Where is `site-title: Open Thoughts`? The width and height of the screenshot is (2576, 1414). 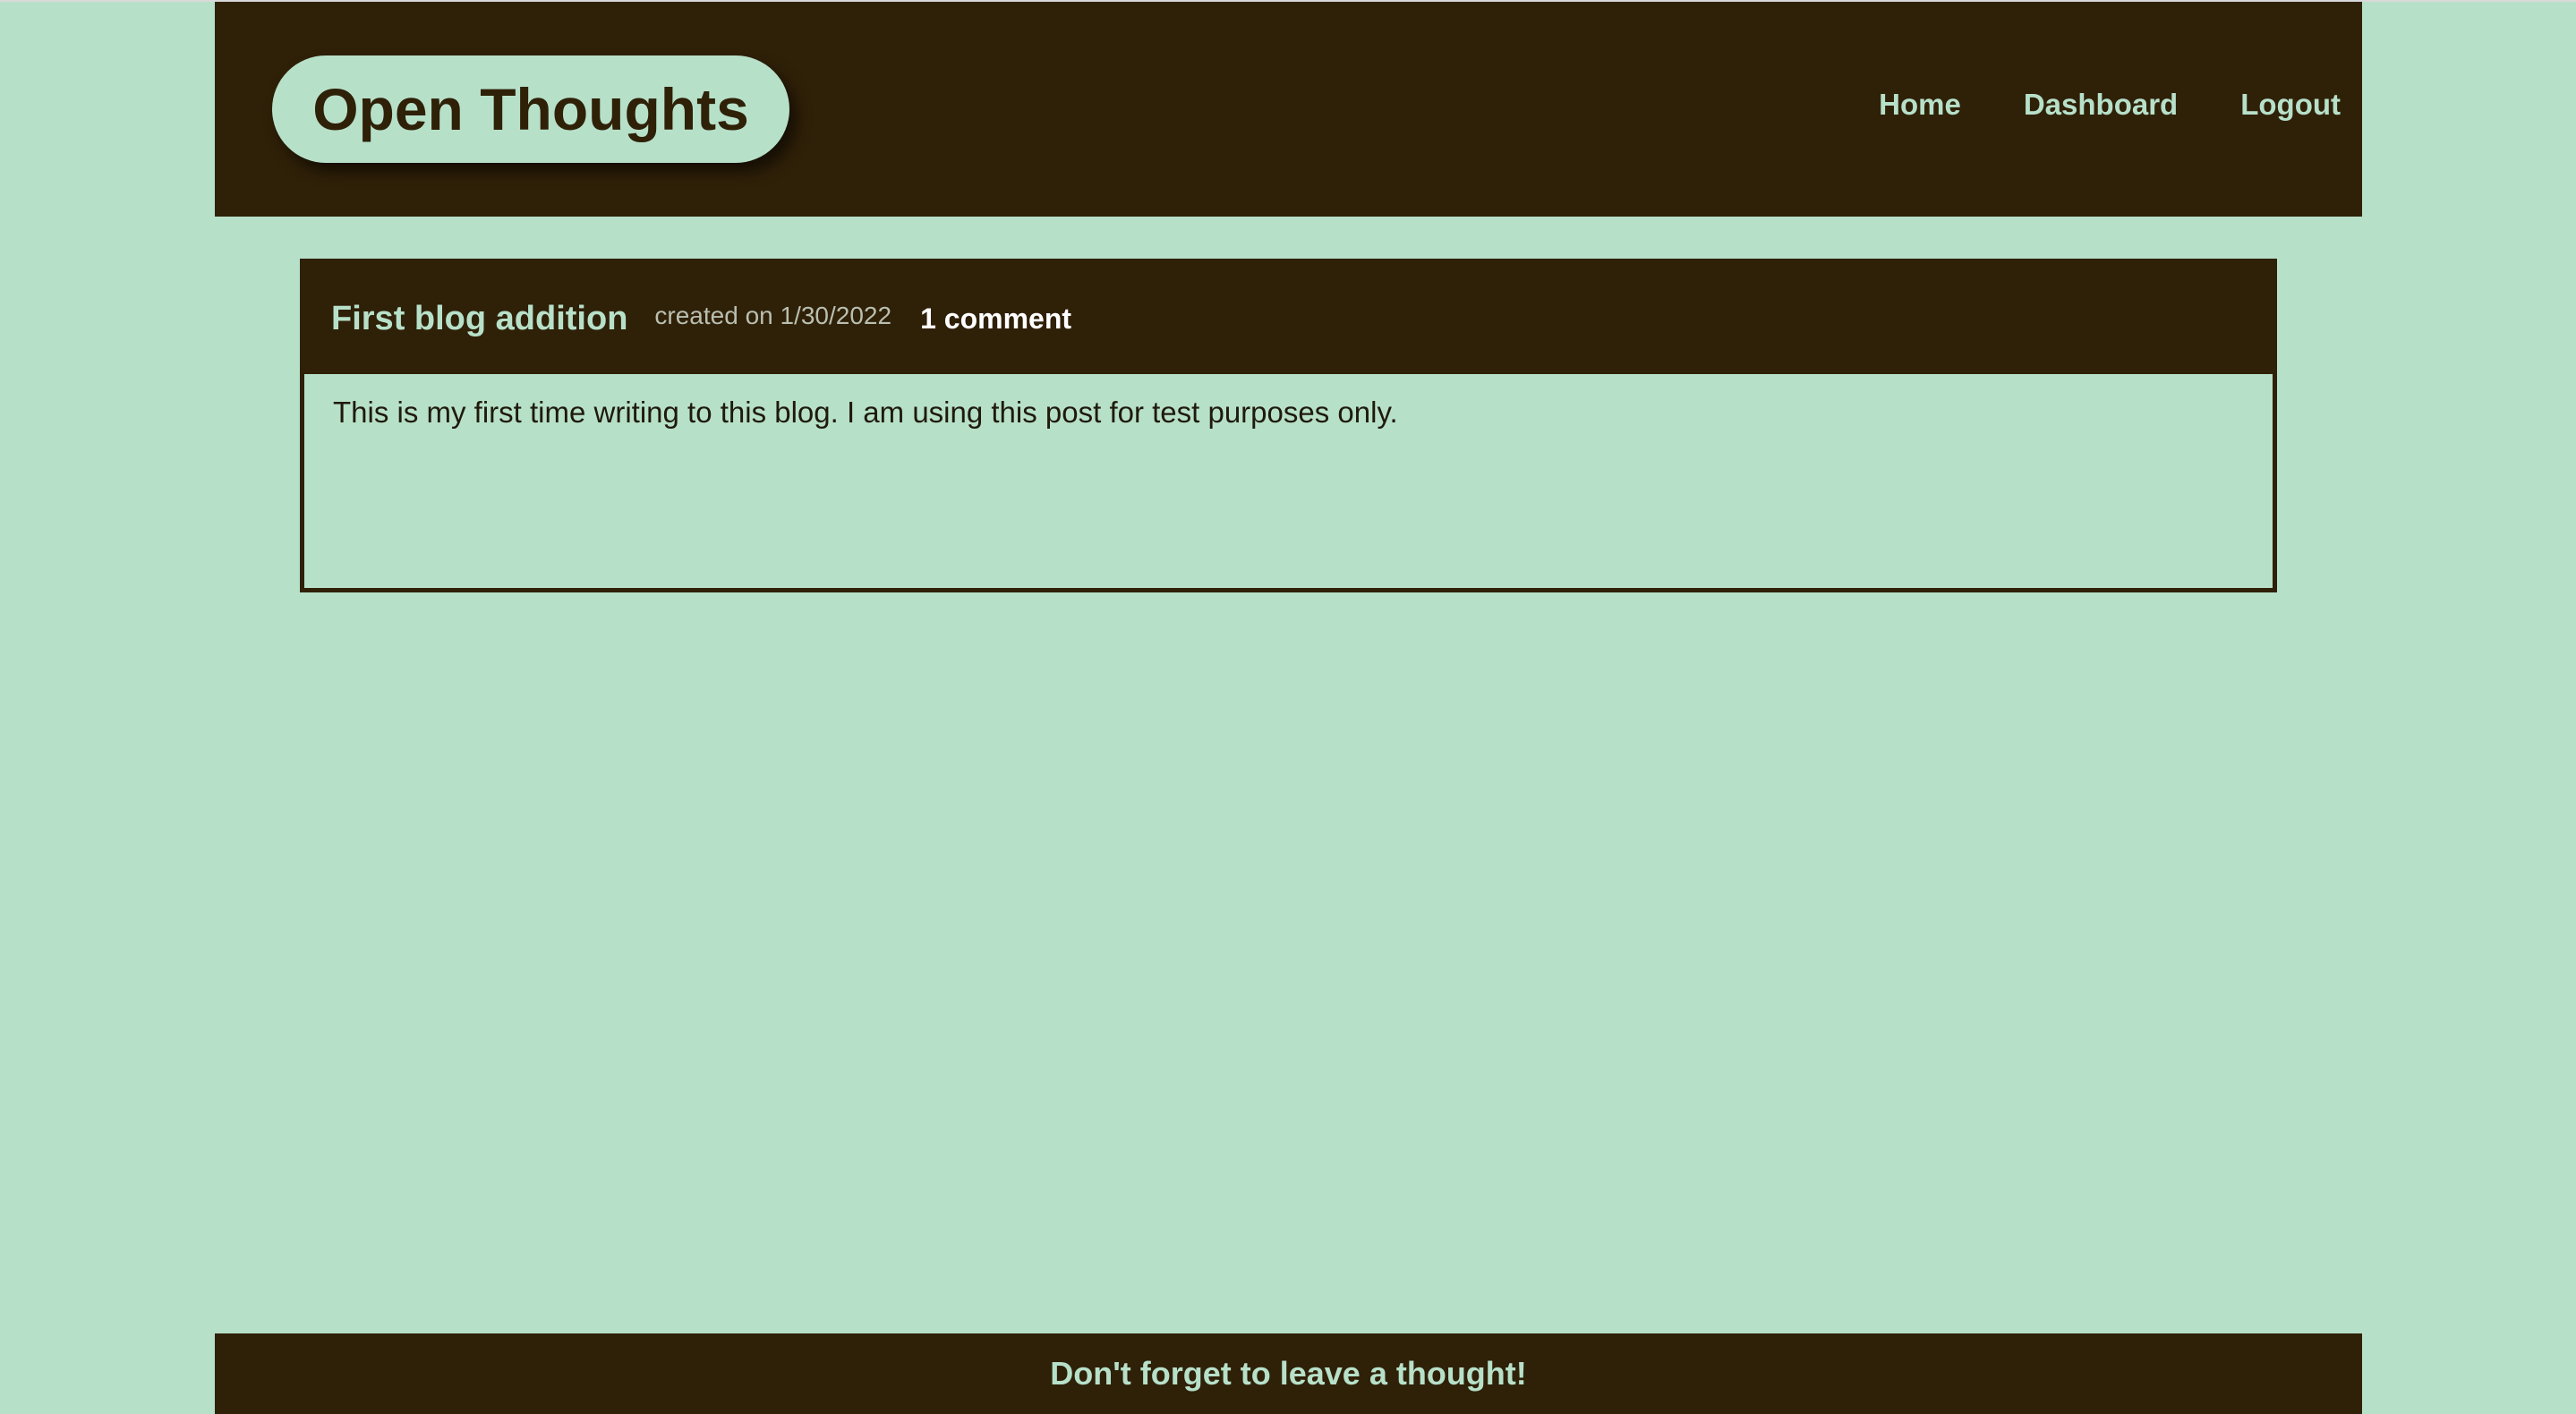 site-title: Open Thoughts is located at coordinates (530, 109).